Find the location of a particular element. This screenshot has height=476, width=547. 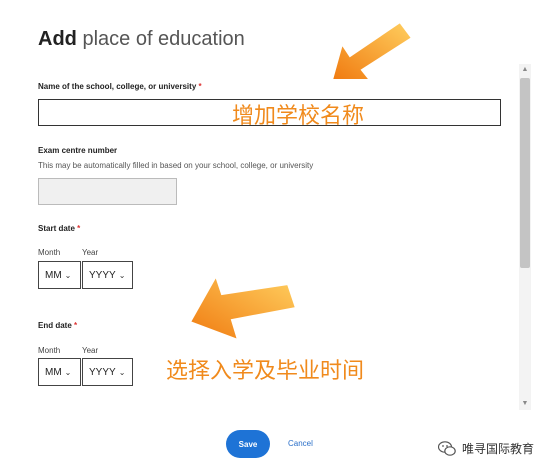

end-year-label: Year is located at coordinates (90, 350).